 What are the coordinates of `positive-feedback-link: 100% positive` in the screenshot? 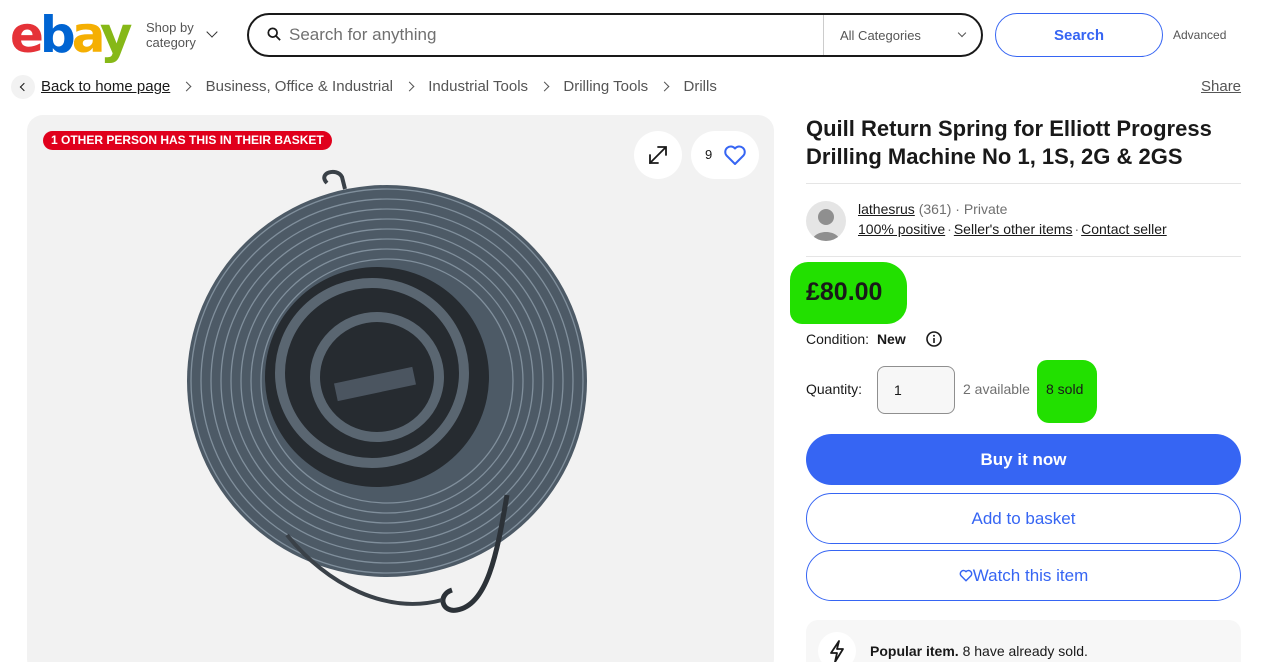 It's located at (901, 229).